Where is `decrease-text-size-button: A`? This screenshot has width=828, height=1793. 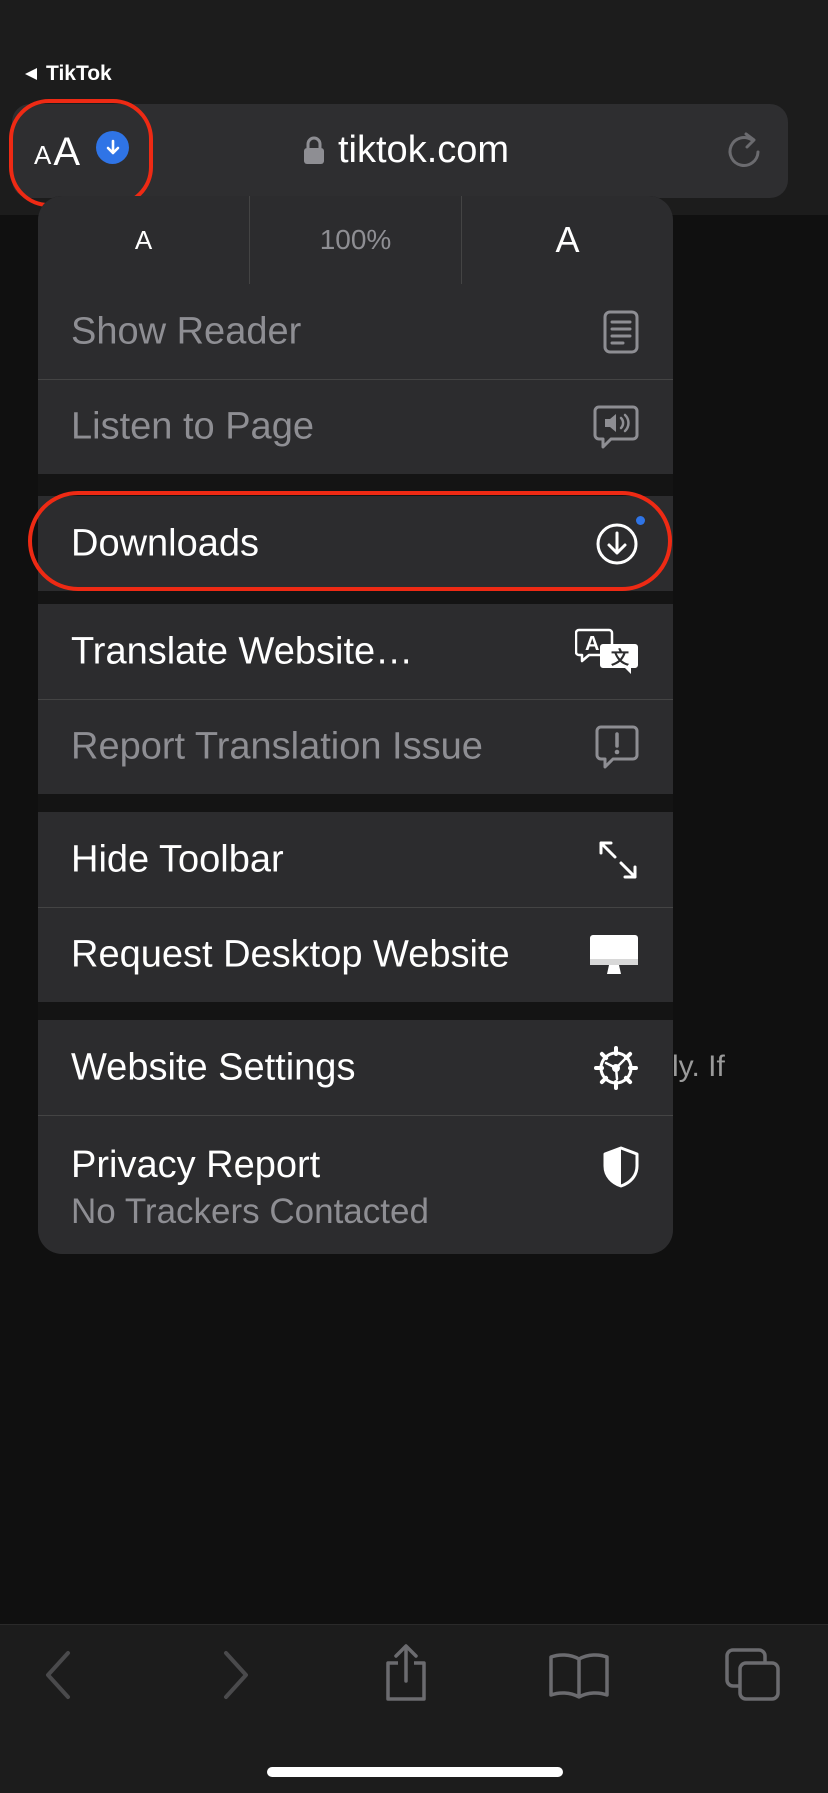 decrease-text-size-button: A is located at coordinates (143, 240).